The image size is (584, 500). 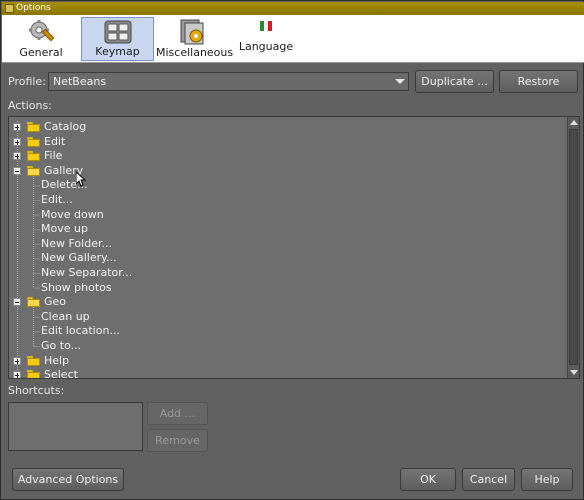 I want to click on profile-select: NetBeans, so click(x=228, y=81).